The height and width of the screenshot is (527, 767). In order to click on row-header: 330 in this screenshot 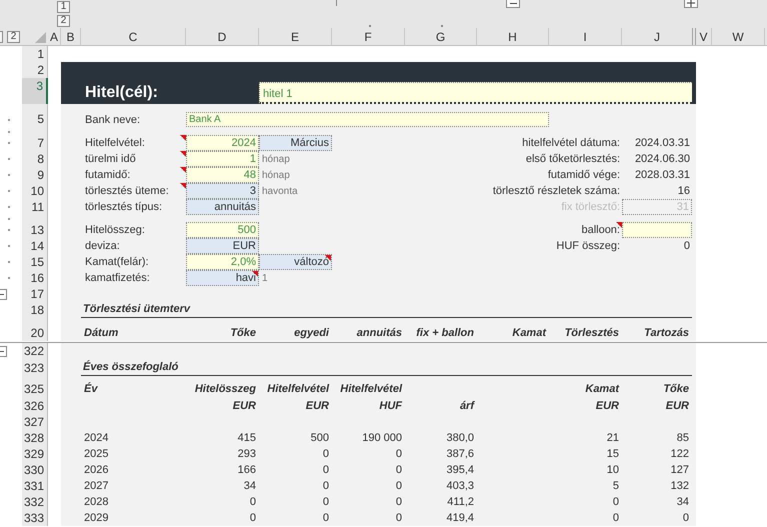, I will do `click(35, 470)`.